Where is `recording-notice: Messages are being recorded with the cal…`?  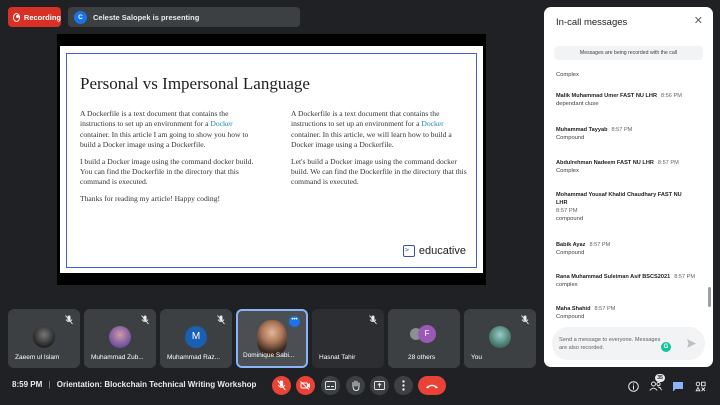 recording-notice: Messages are being recorded with the cal… is located at coordinates (628, 53).